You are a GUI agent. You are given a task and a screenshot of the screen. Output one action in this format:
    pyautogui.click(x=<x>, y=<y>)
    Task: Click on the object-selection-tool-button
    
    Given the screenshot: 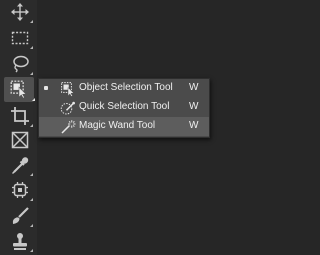 What is the action you would take?
    pyautogui.click(x=19, y=89)
    